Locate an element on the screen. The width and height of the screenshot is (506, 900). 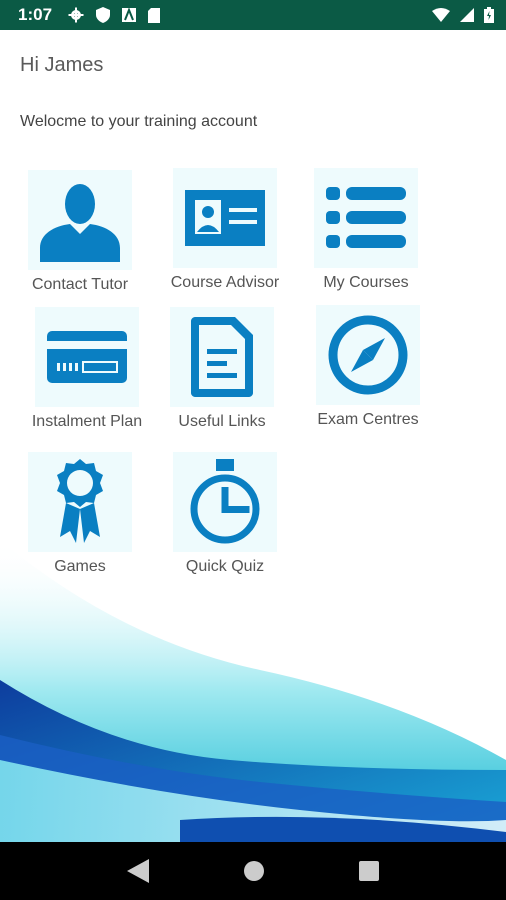
battery-icon is located at coordinates (489, 15).